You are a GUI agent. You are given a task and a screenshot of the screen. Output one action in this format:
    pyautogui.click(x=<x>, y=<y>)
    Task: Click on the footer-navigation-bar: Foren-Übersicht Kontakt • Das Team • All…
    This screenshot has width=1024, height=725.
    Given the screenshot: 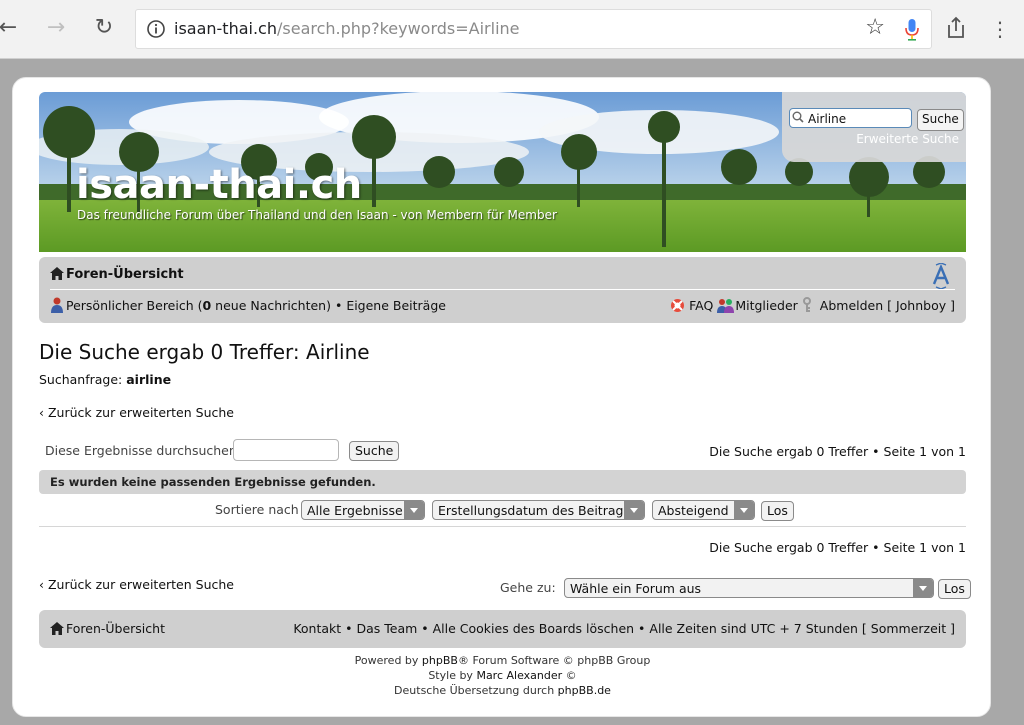 What is the action you would take?
    pyautogui.click(x=502, y=629)
    